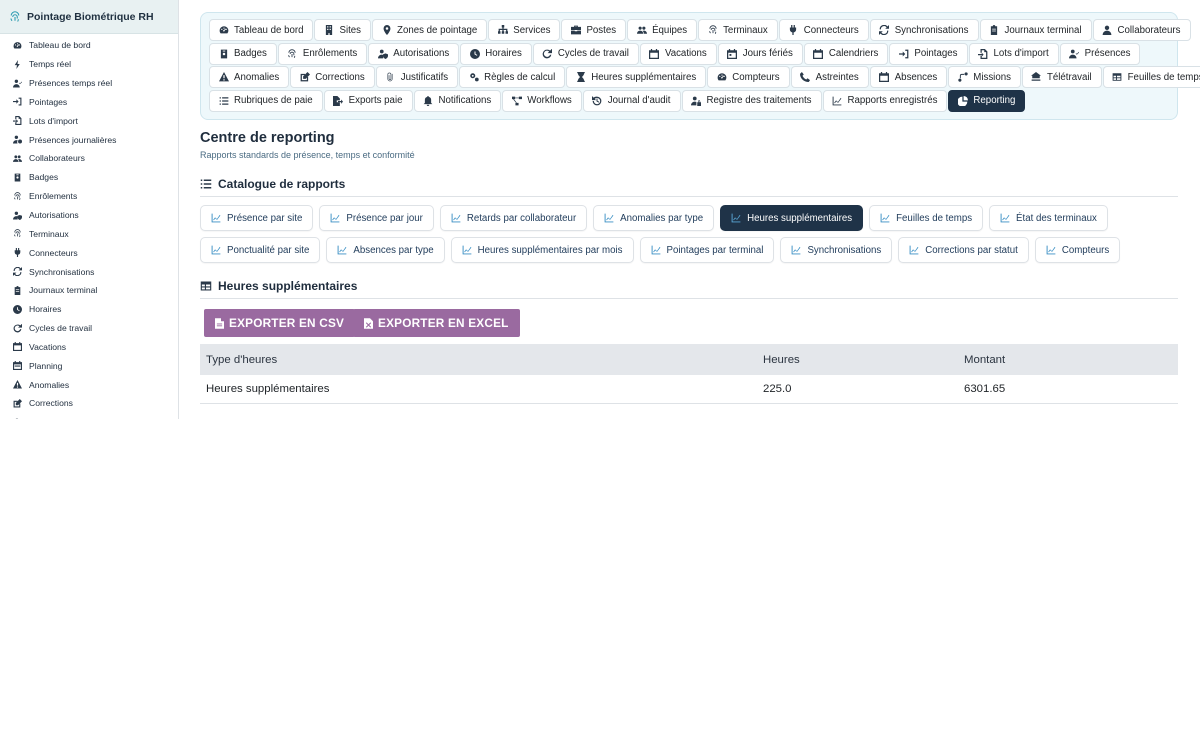 This screenshot has height=750, width=1200. I want to click on nav-tab-registre-des-traitements: Registre des traitements, so click(751, 100).